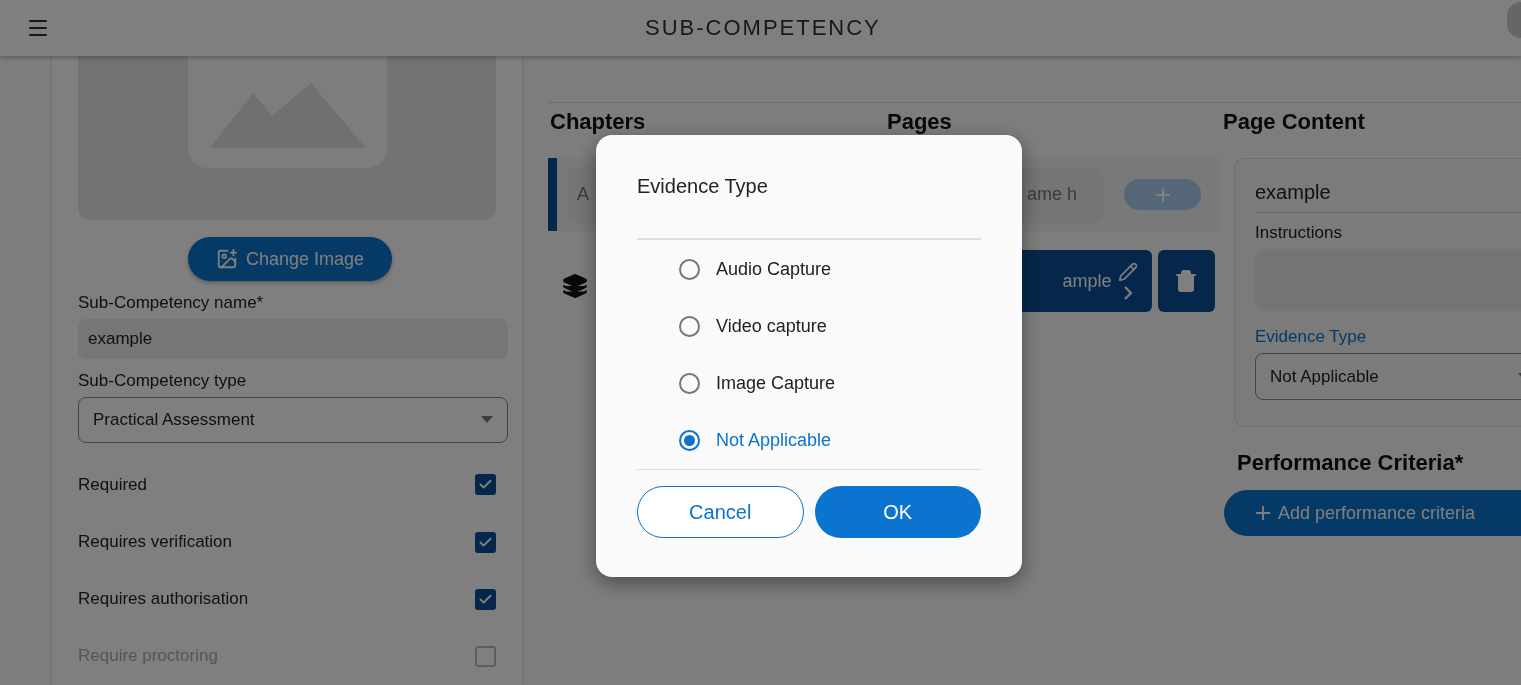  I want to click on page-title-field: example, so click(1388, 193).